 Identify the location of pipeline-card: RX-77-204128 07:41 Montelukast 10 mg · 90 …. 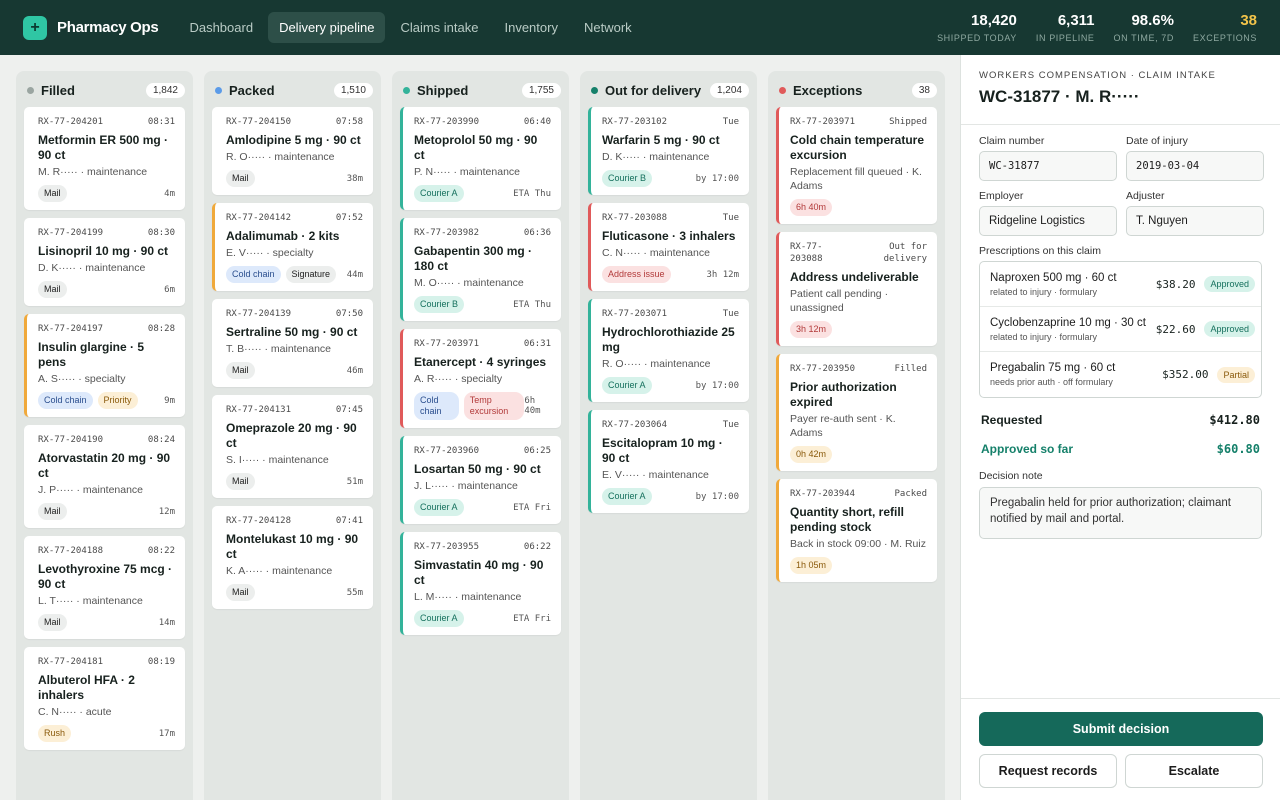
(292, 557).